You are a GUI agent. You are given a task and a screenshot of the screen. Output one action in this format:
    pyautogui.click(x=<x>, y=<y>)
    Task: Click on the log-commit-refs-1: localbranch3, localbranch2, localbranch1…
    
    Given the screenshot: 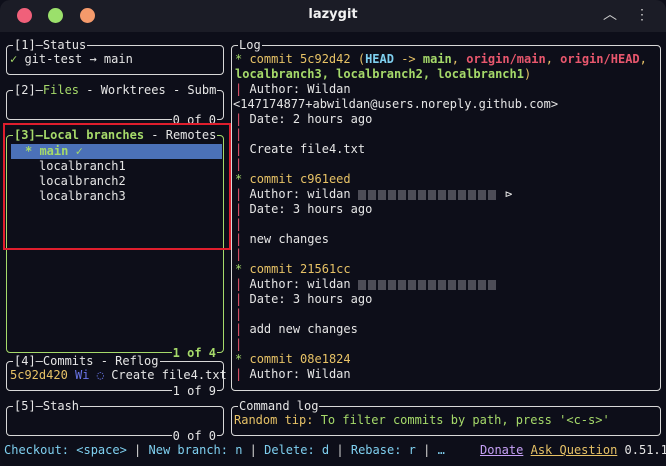 What is the action you would take?
    pyautogui.click(x=383, y=74)
    